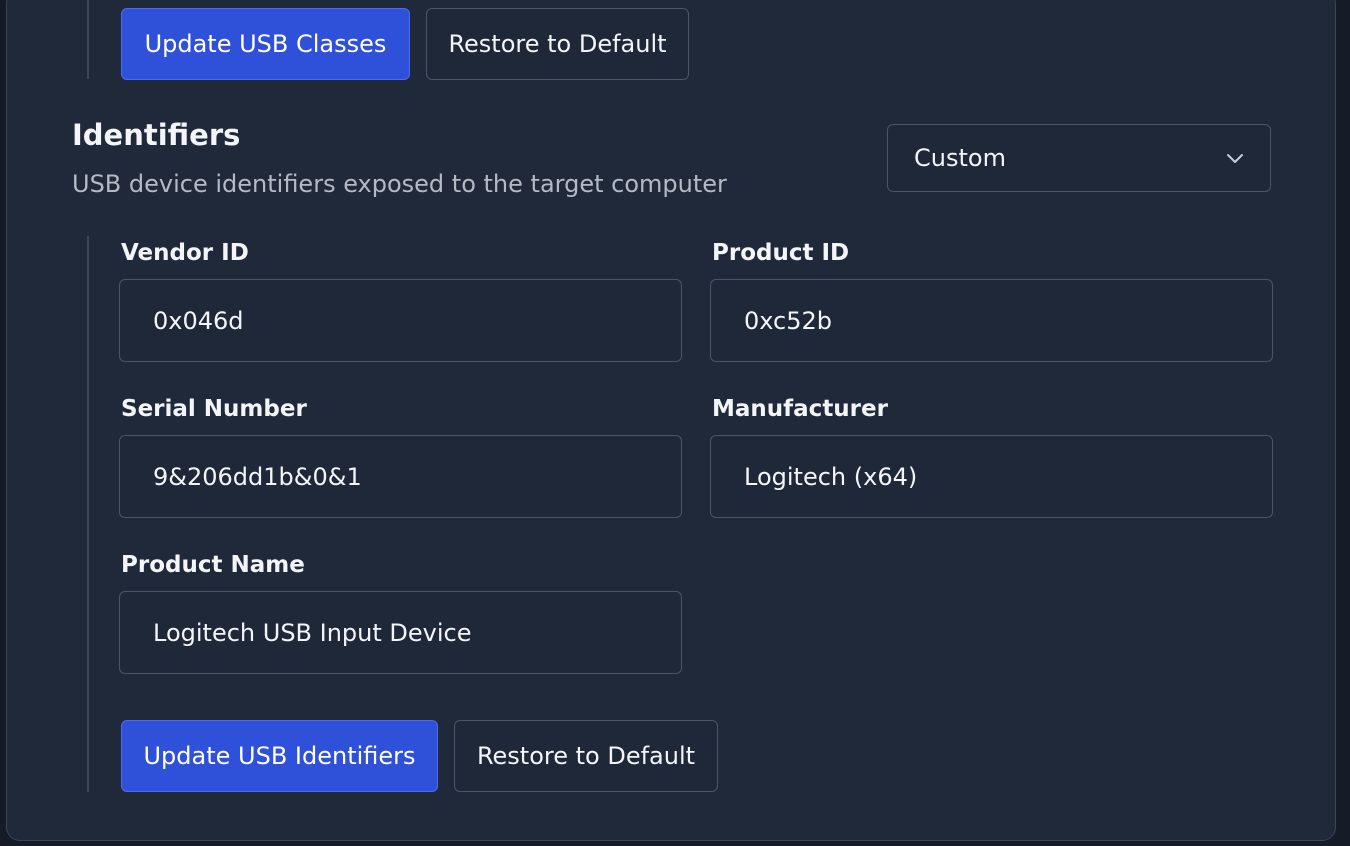 Image resolution: width=1350 pixels, height=846 pixels. What do you see at coordinates (279, 756) in the screenshot?
I see `update-usb-identifiers-button: Update USB Identifiers` at bounding box center [279, 756].